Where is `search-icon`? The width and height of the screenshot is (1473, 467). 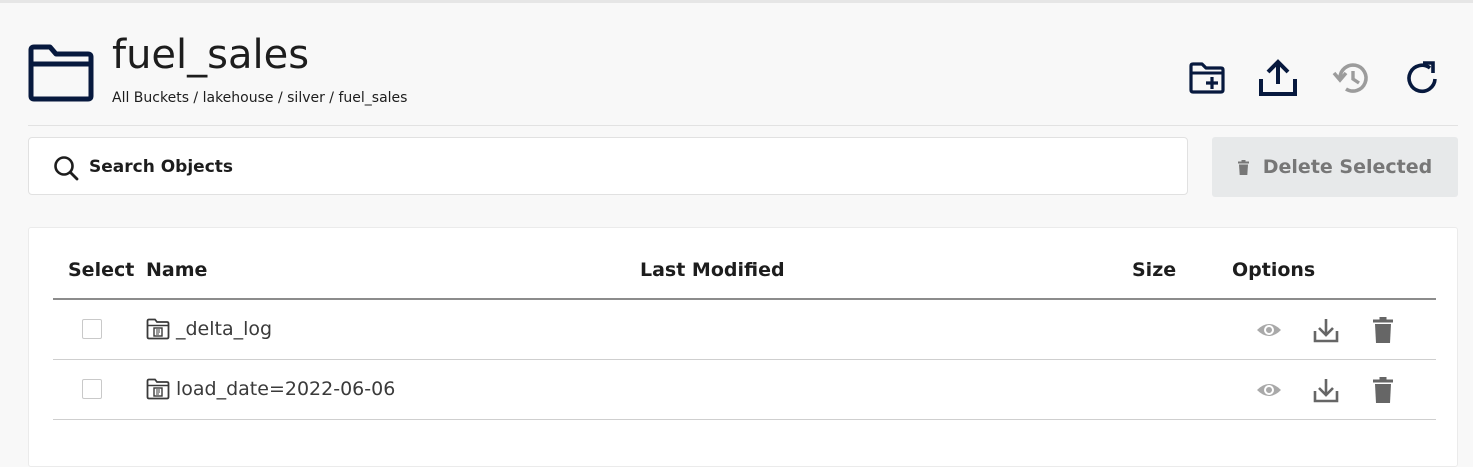 search-icon is located at coordinates (66, 168).